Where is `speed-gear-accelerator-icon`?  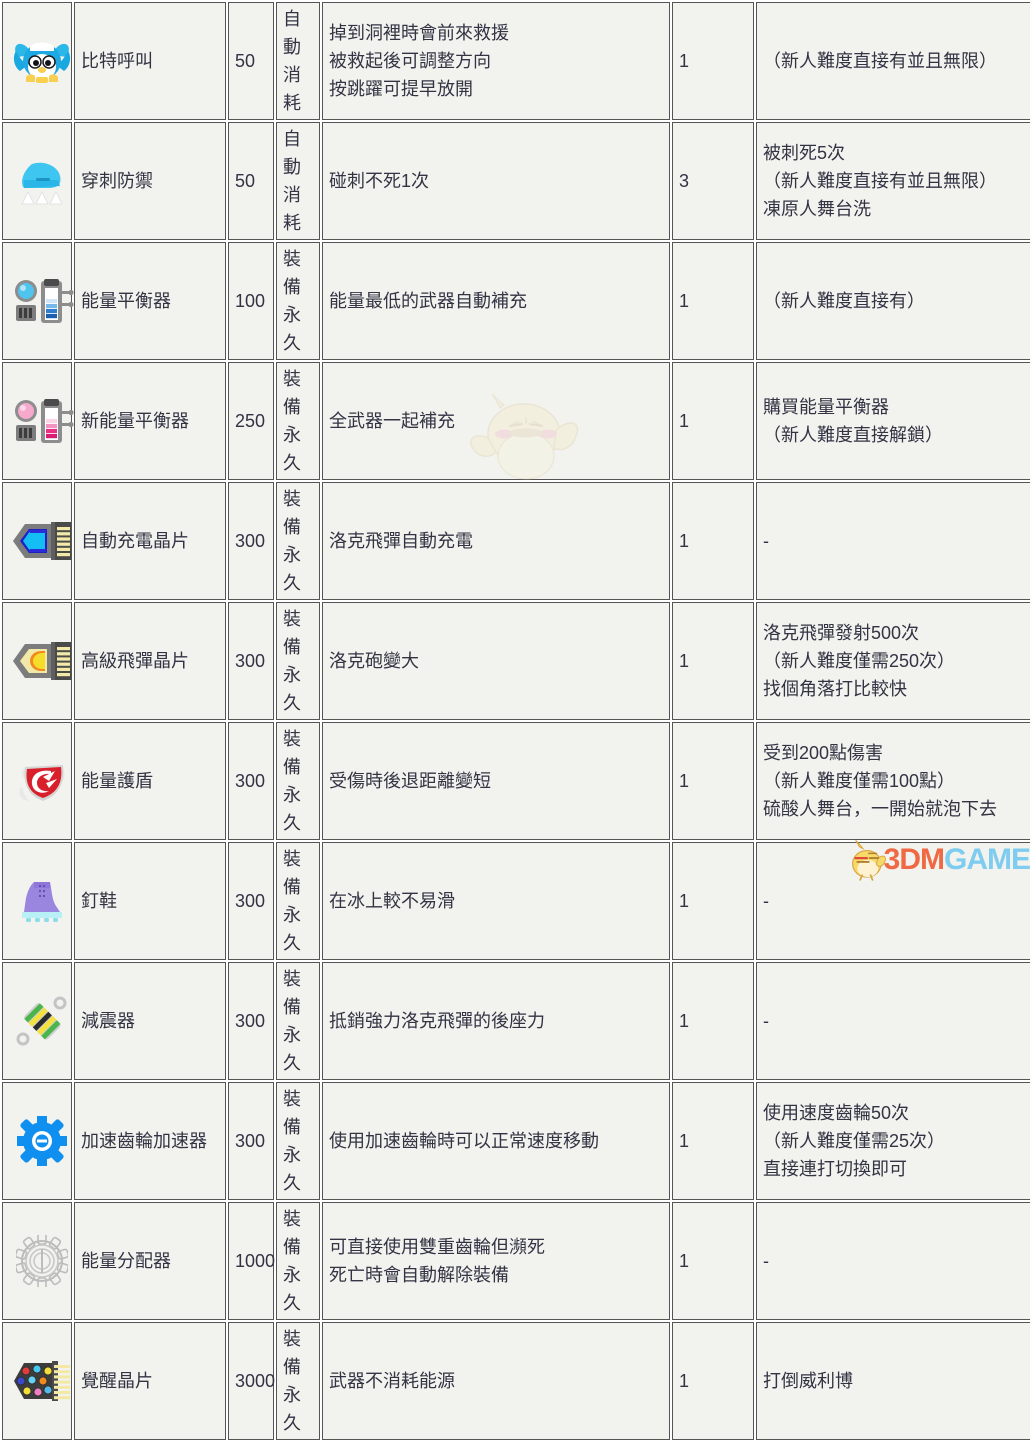 speed-gear-accelerator-icon is located at coordinates (42, 1141).